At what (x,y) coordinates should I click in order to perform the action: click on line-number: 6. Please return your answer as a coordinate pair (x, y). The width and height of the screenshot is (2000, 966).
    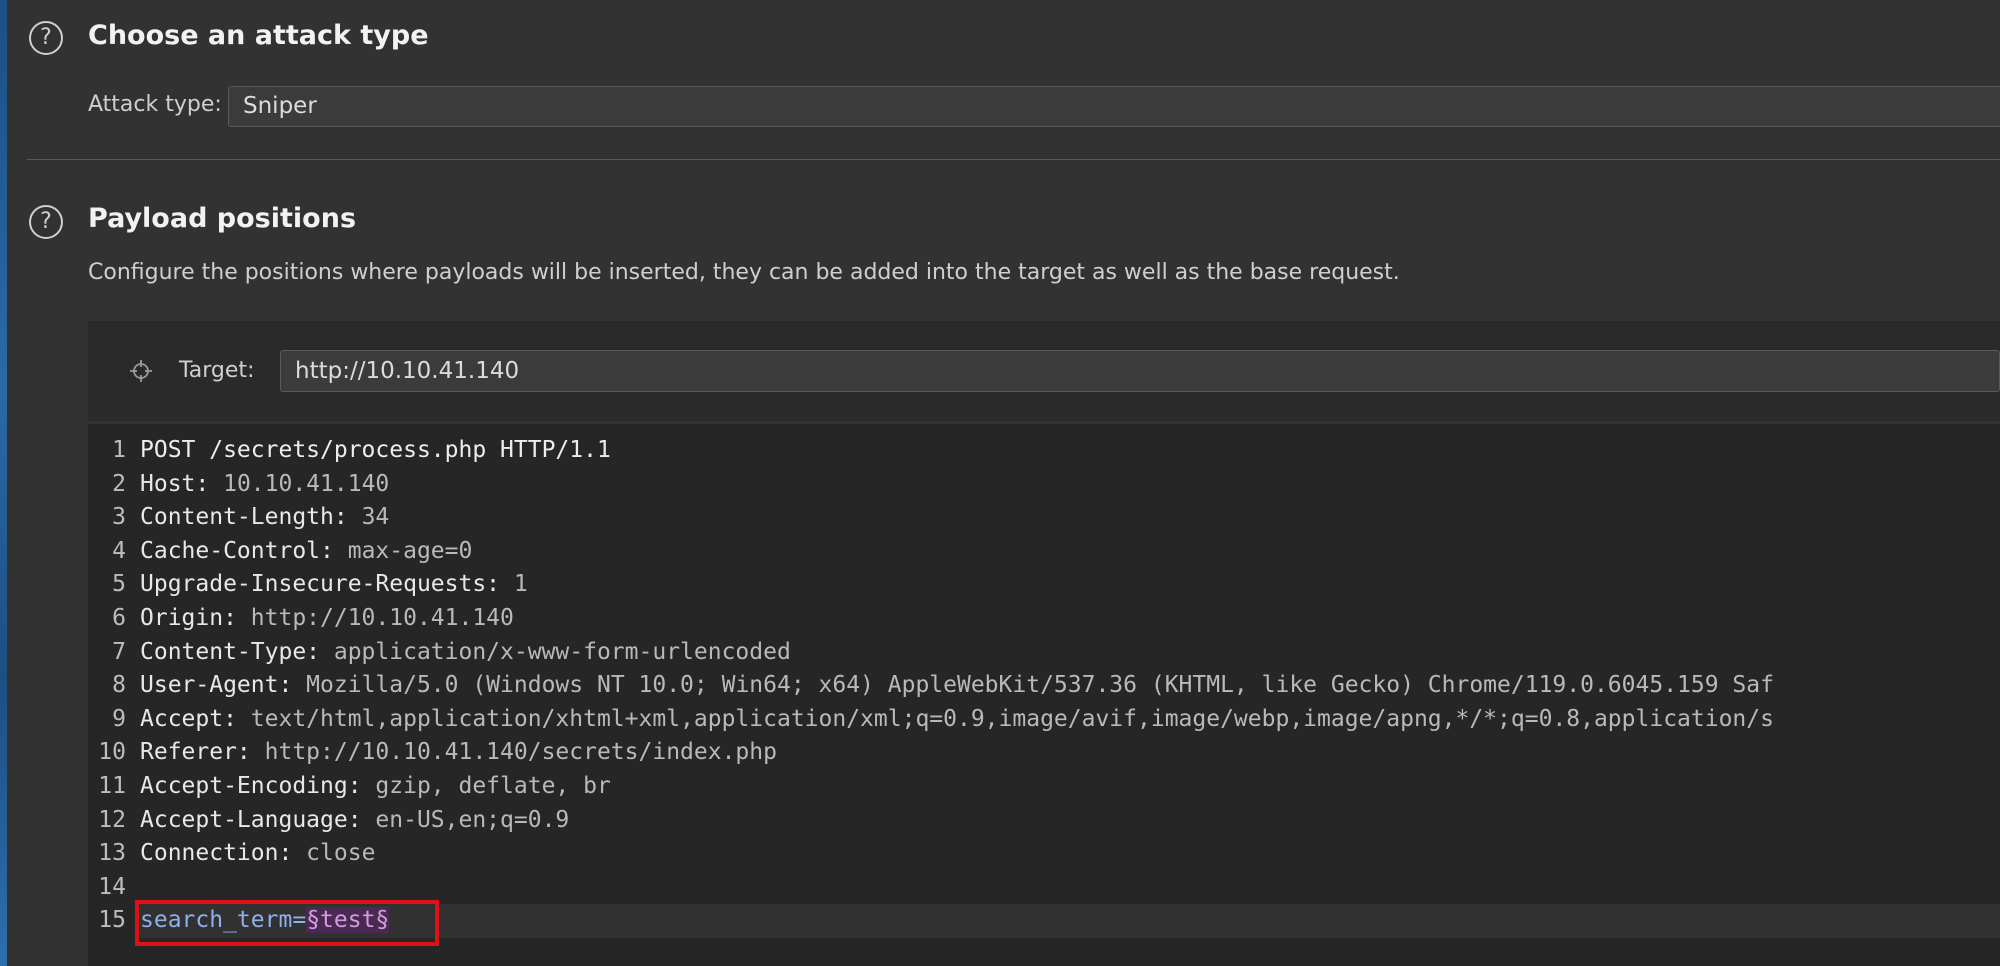
    Looking at the image, I should click on (119, 617).